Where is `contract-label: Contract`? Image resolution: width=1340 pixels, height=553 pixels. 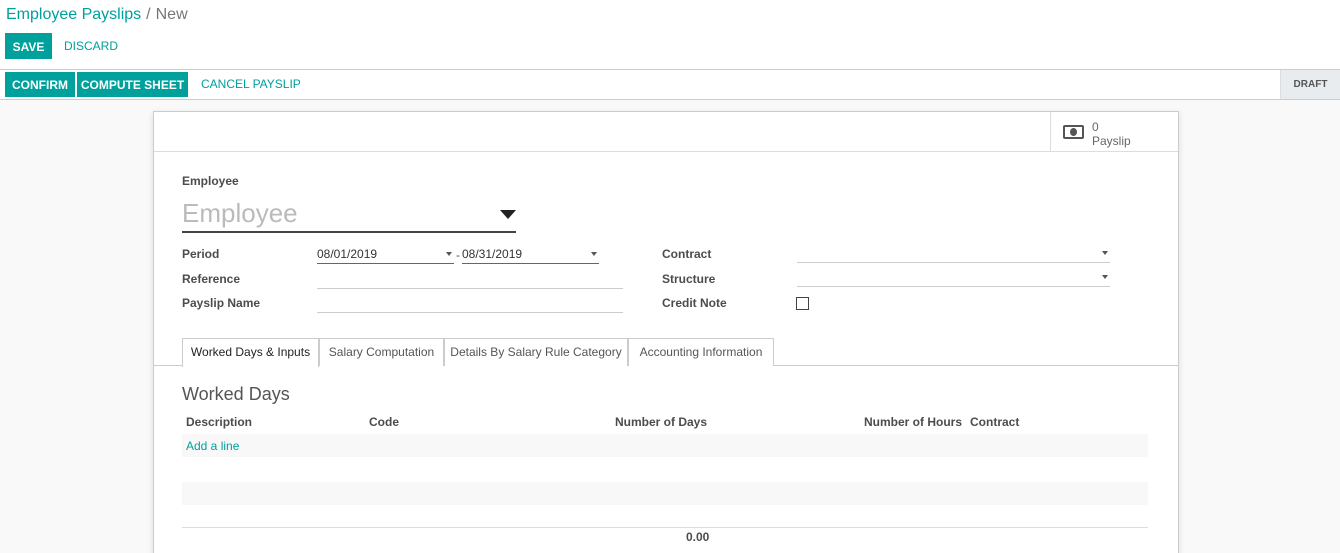
contract-label: Contract is located at coordinates (687, 254).